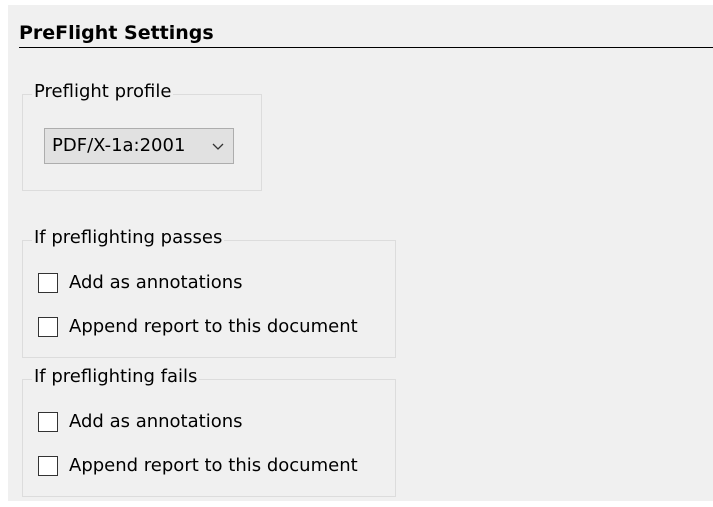 Image resolution: width=713 pixels, height=507 pixels. I want to click on fails-add-annotations-label: Add as annotations, so click(156, 421).